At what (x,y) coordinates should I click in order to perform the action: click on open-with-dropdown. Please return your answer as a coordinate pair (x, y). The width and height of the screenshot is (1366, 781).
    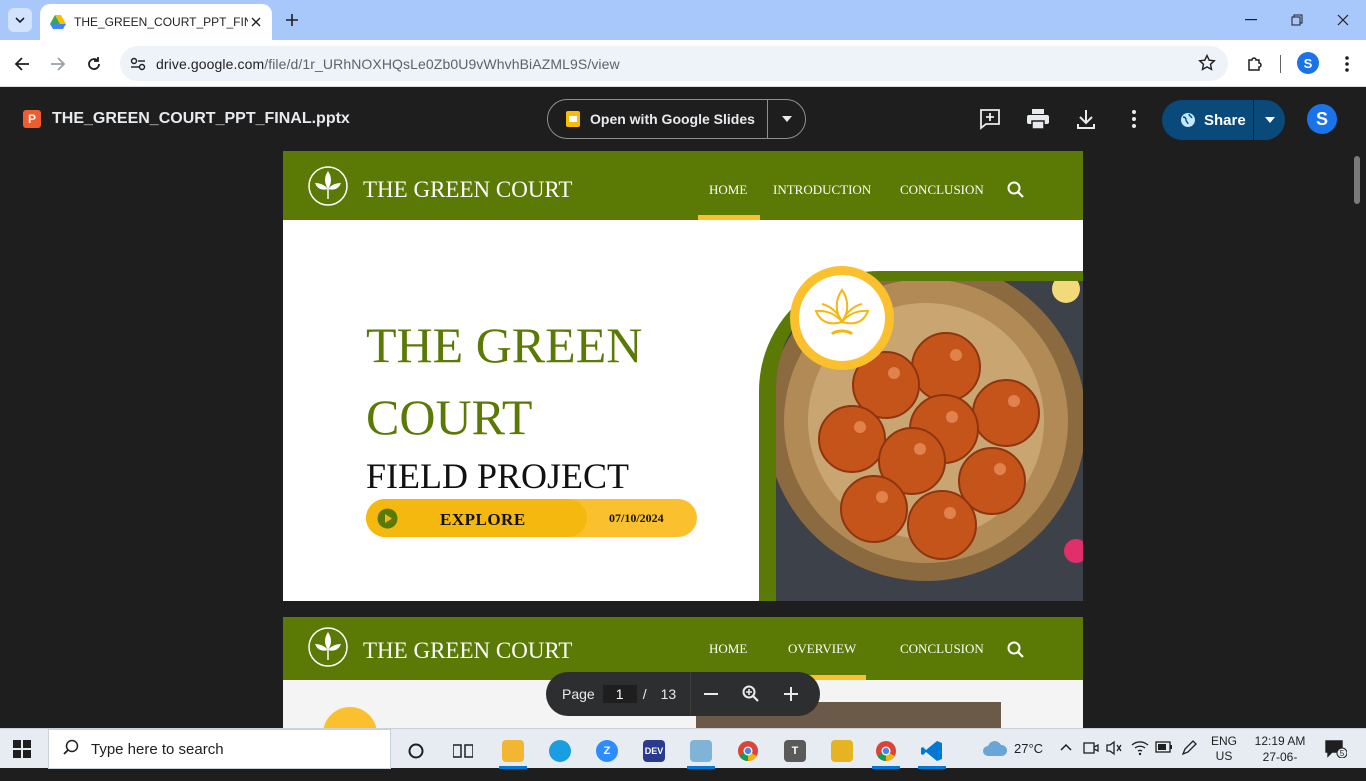
    Looking at the image, I should click on (786, 119).